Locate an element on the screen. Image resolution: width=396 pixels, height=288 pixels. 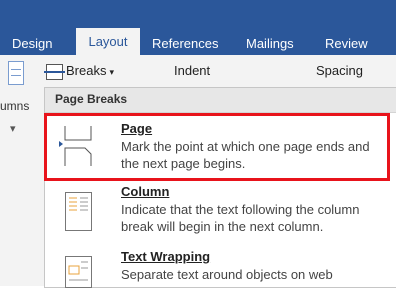
chevron-down-icon: ▾ is located at coordinates (111, 71).